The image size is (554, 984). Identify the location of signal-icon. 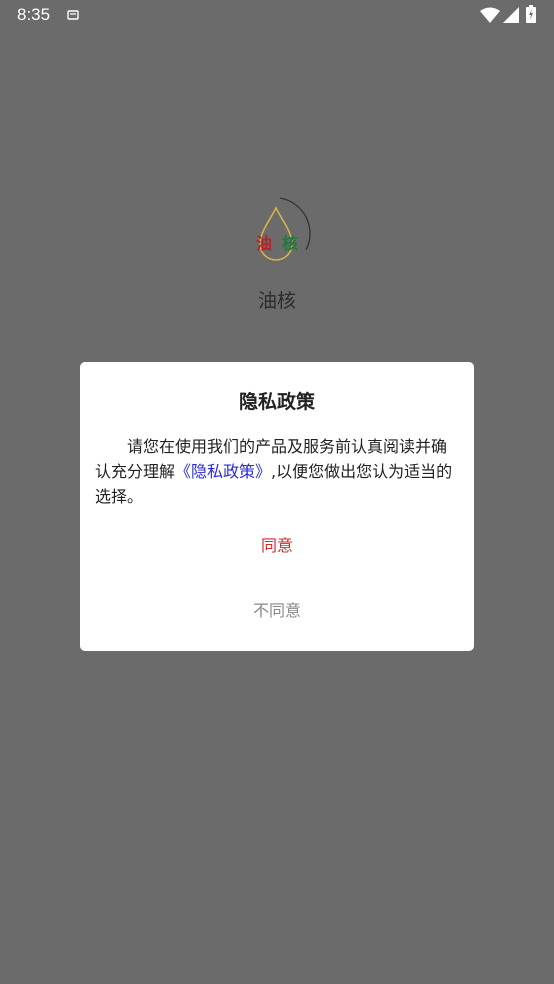
(511, 17).